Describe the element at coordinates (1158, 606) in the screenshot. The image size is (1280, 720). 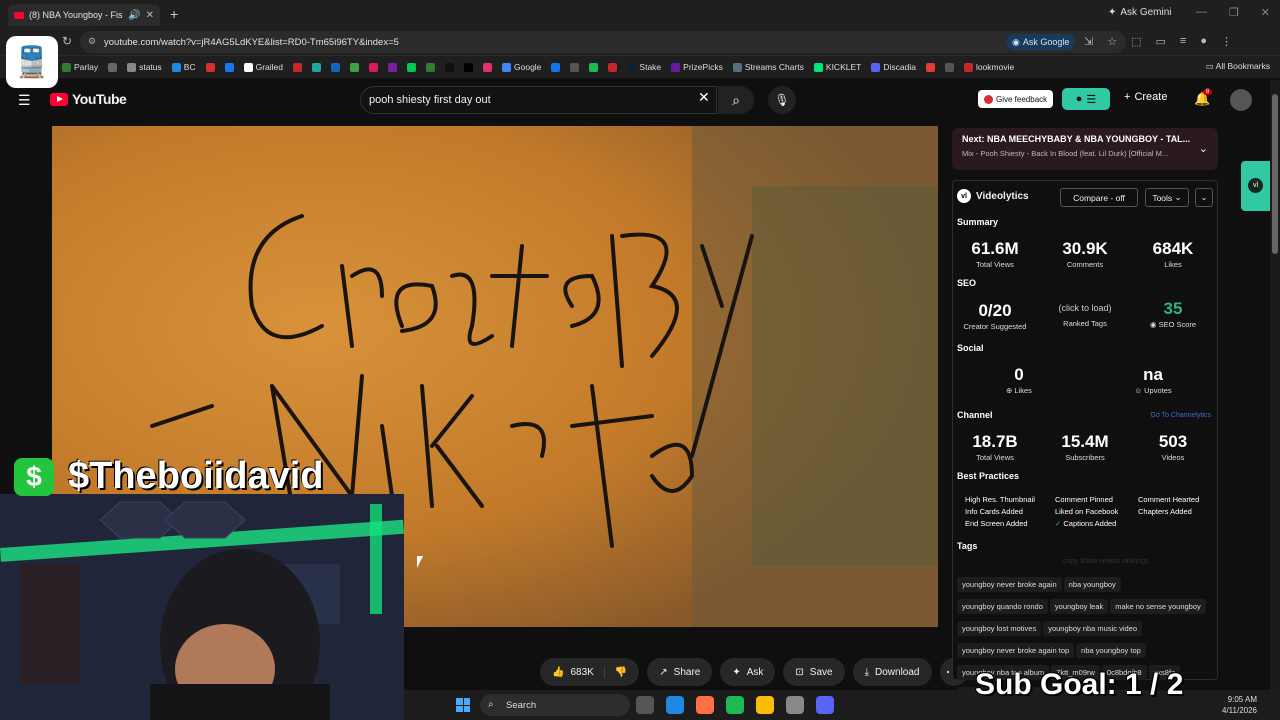
I see `tag-chip: make no sense youngboy` at that location.